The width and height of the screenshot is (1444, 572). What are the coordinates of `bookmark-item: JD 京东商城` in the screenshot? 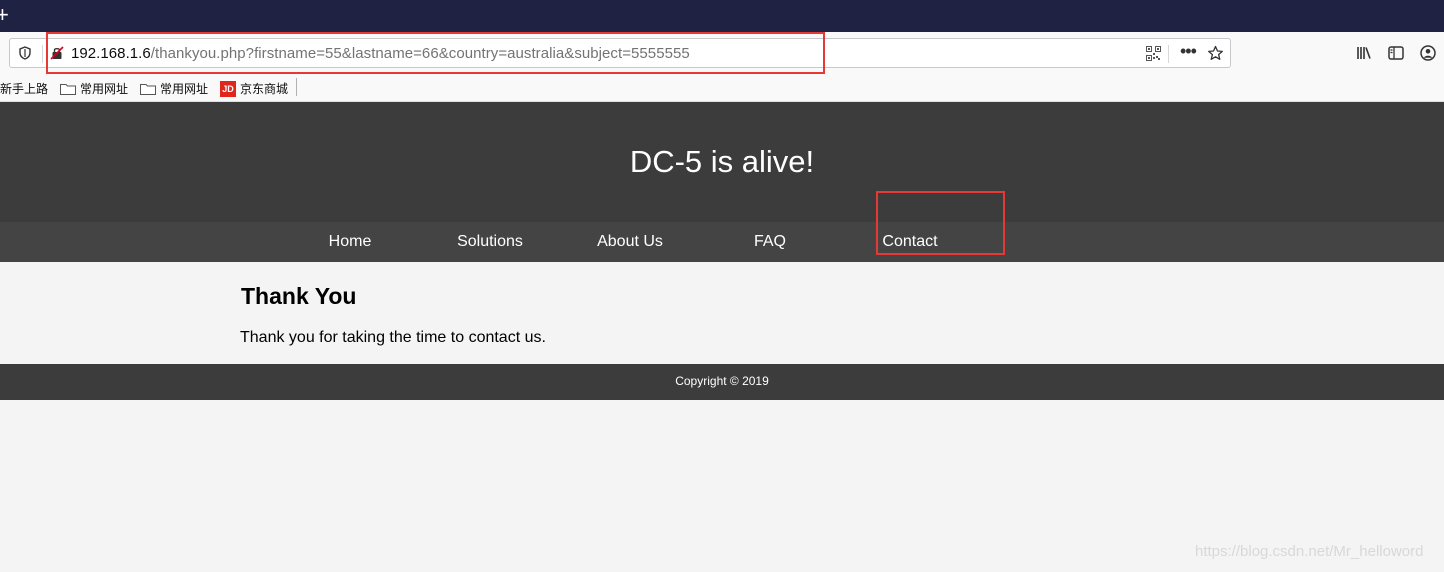 It's located at (254, 88).